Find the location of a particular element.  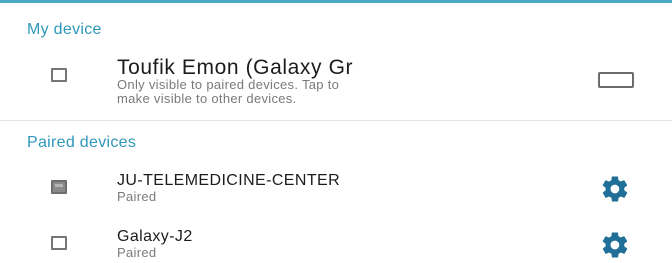

my-device-description-line1: Only visible to paired devices. Tap to is located at coordinates (228, 84).